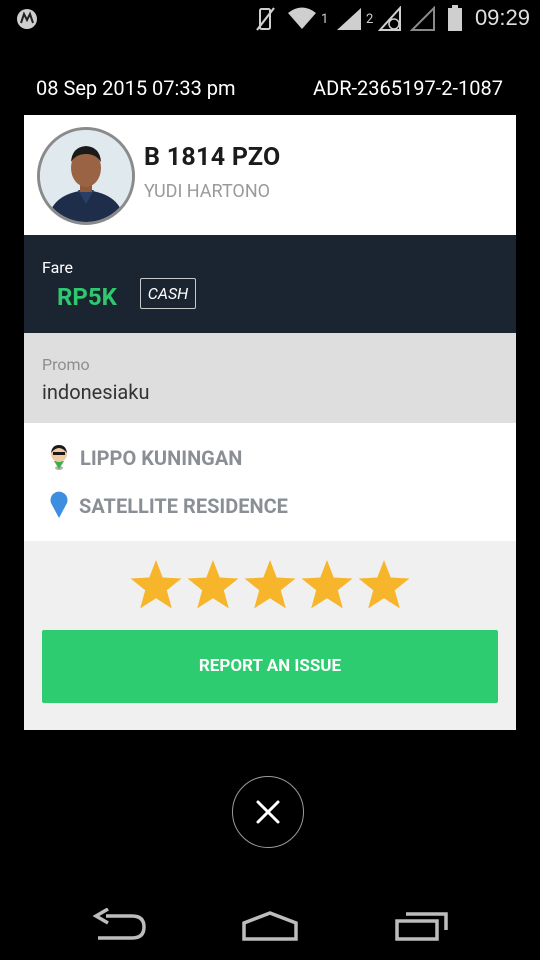  I want to click on no-signal-icon, so click(422, 20).